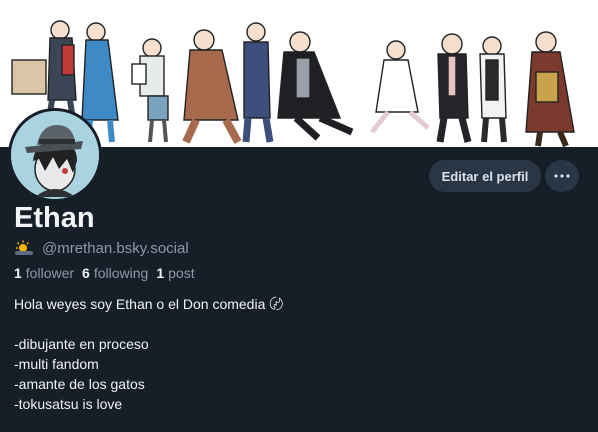  I want to click on avatar, so click(55, 155).